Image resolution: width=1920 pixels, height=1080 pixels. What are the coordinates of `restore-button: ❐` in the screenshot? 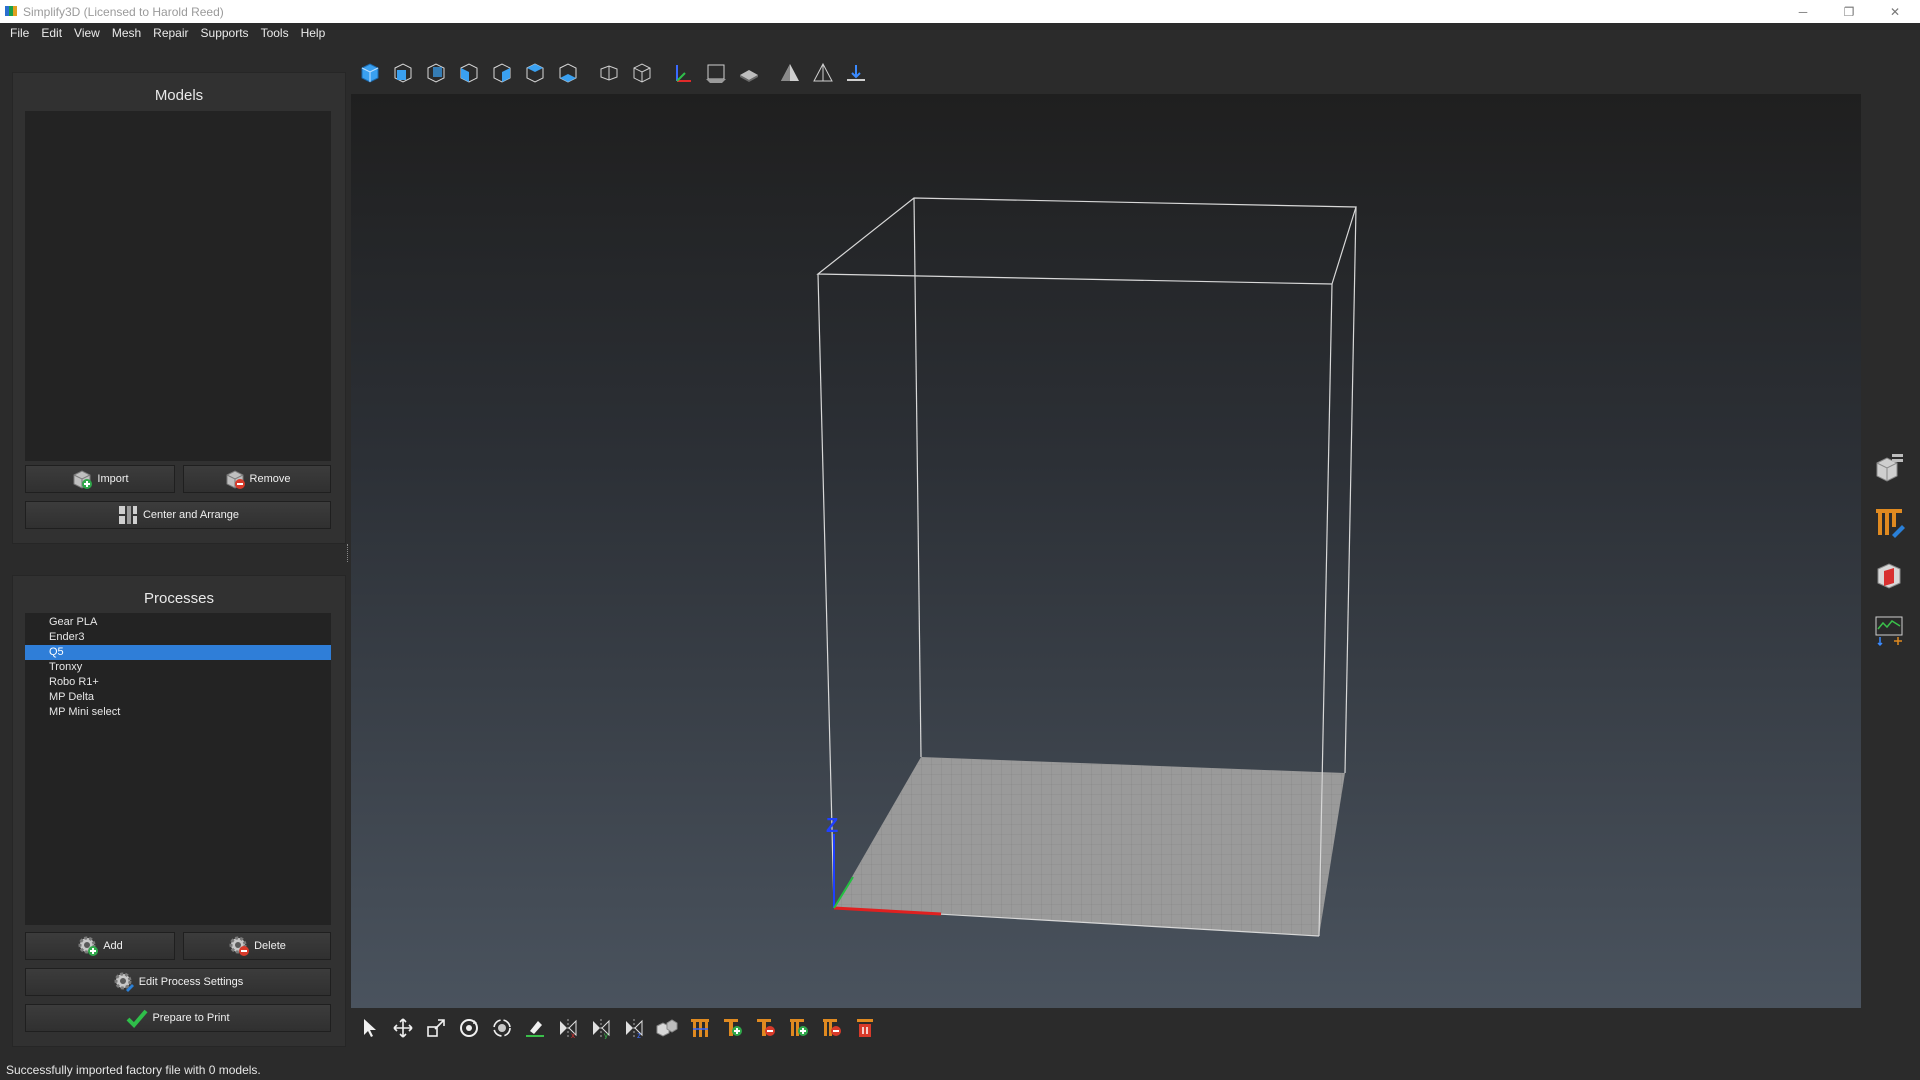 It's located at (1849, 11).